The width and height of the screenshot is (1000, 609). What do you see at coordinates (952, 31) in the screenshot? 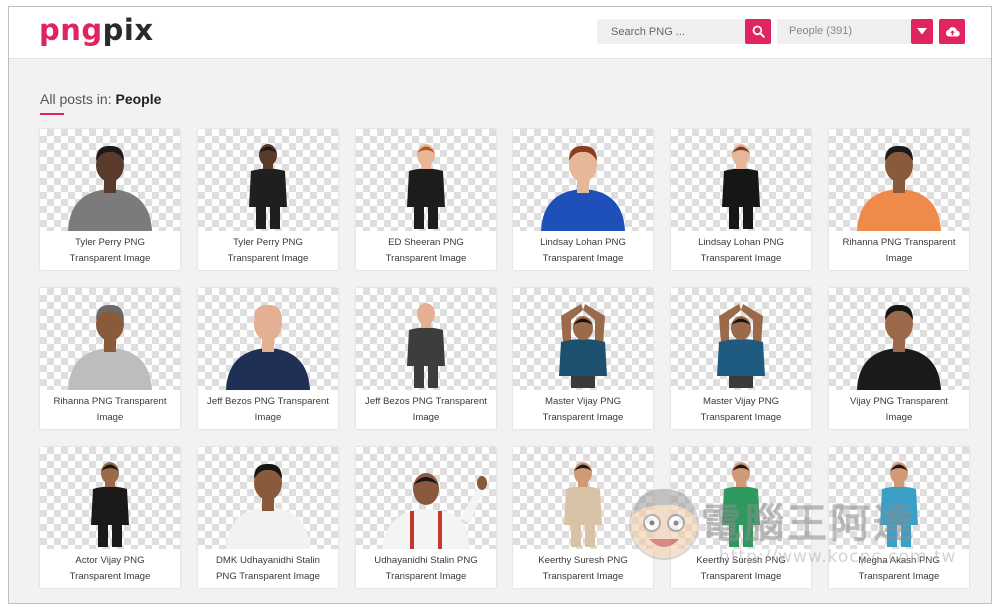
I see `upload-button` at bounding box center [952, 31].